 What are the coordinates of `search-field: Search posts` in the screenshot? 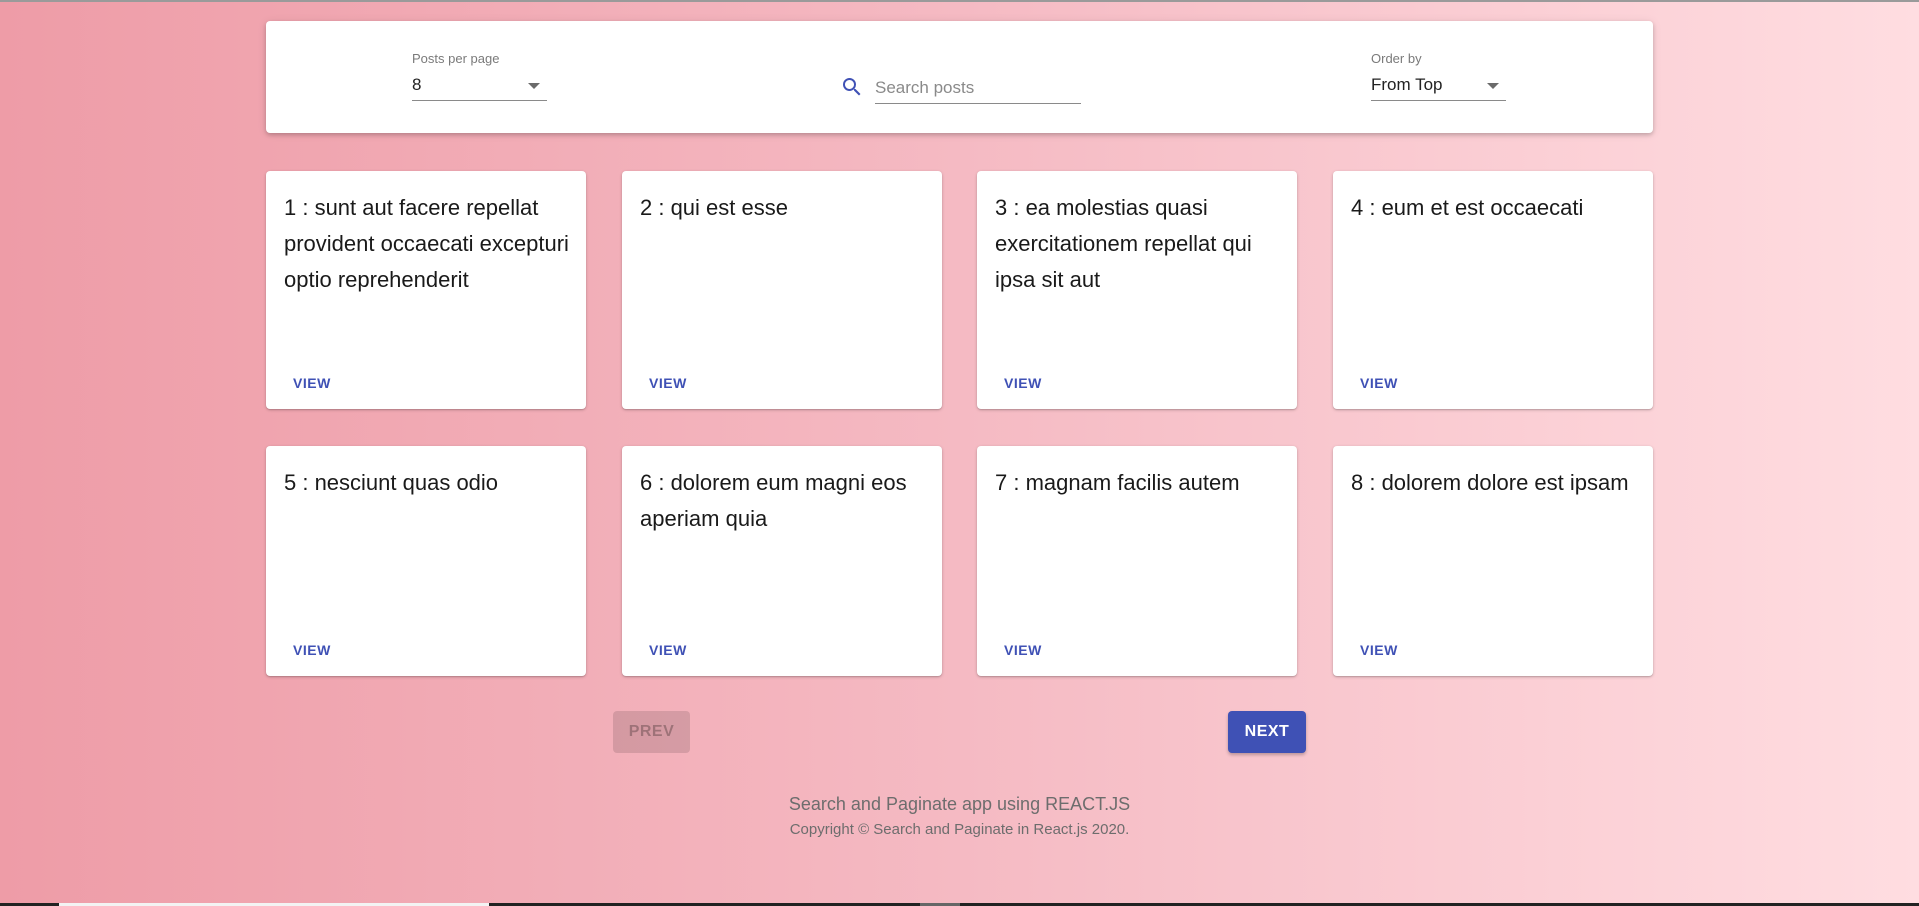 It's located at (963, 88).